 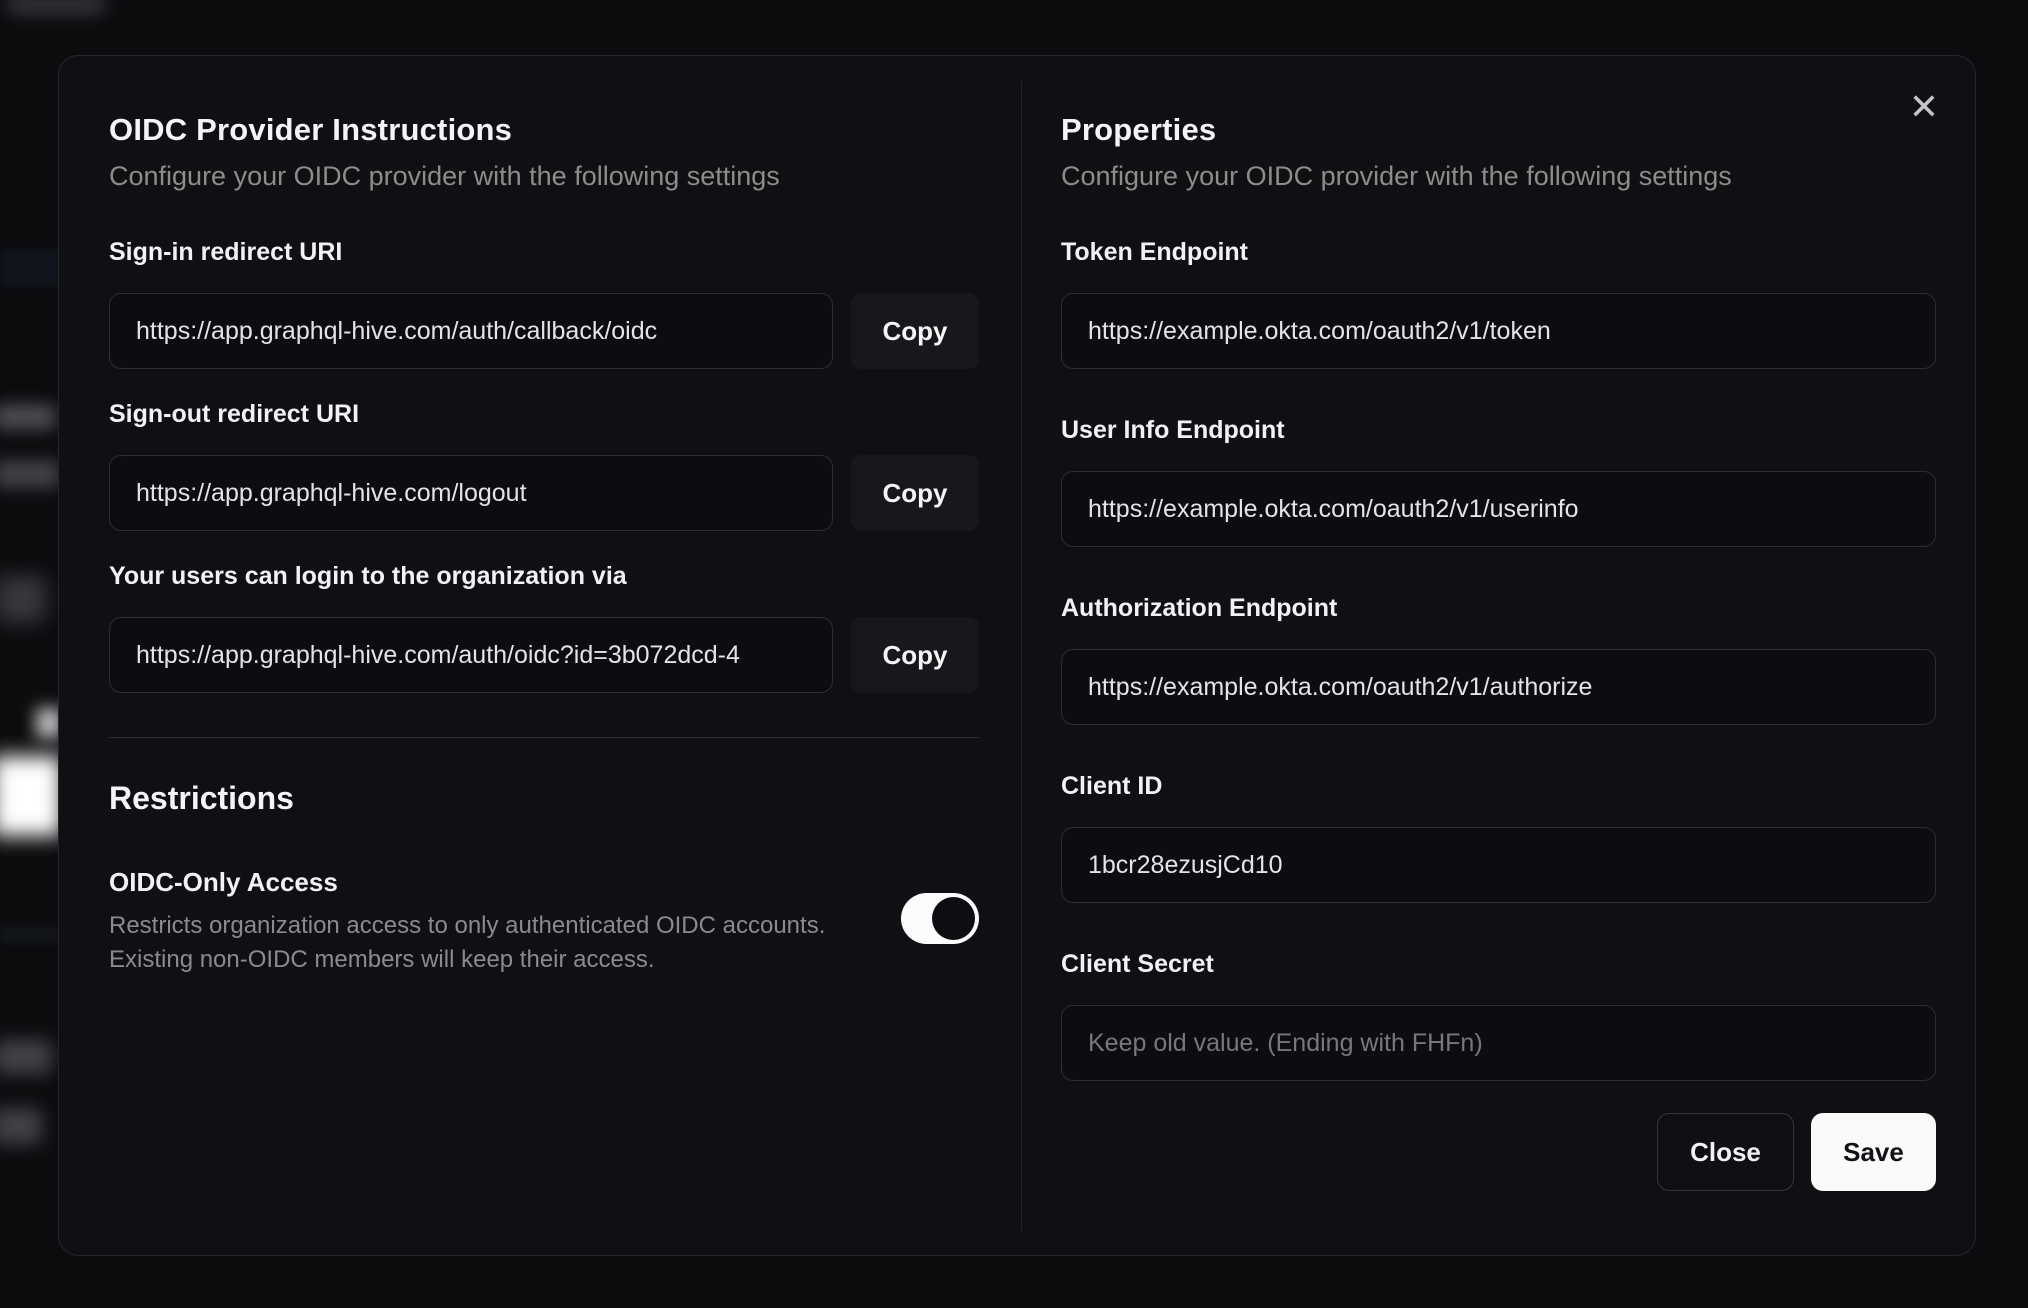 I want to click on copy-login-url-button: Copy, so click(x=915, y=655).